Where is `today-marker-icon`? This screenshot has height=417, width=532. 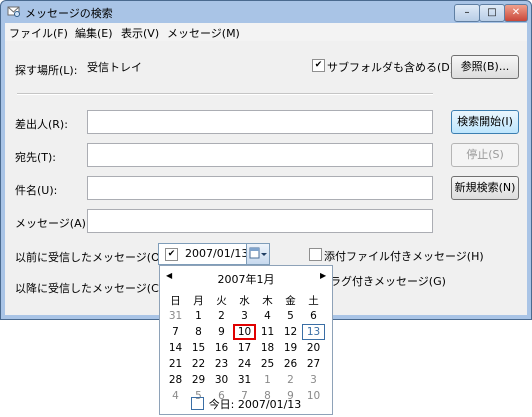
today-marker-icon is located at coordinates (197, 403).